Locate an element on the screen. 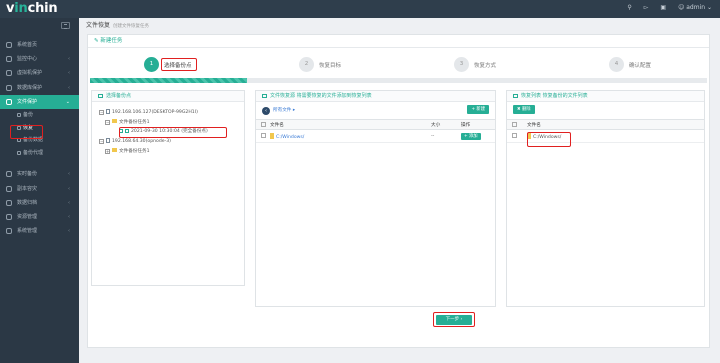  back-button: ‹ is located at coordinates (266, 111).